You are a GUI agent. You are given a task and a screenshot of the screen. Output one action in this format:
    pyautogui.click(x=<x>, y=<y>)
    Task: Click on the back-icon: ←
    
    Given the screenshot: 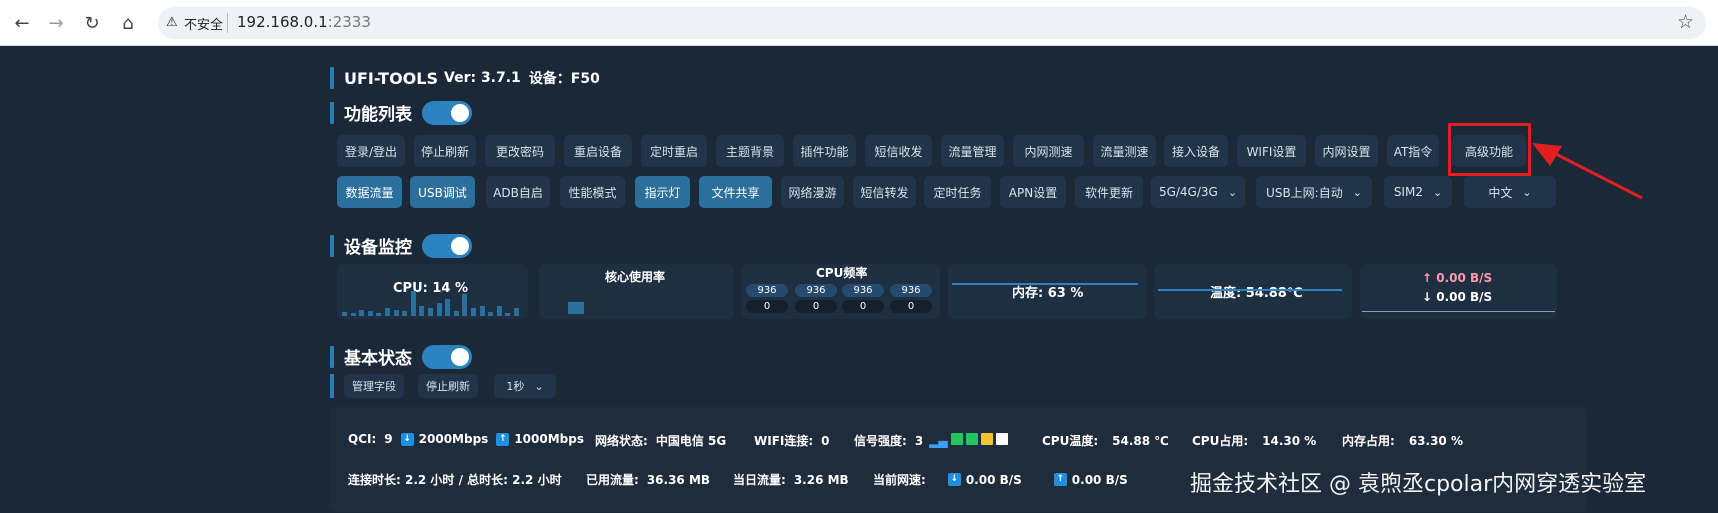 What is the action you would take?
    pyautogui.click(x=22, y=23)
    